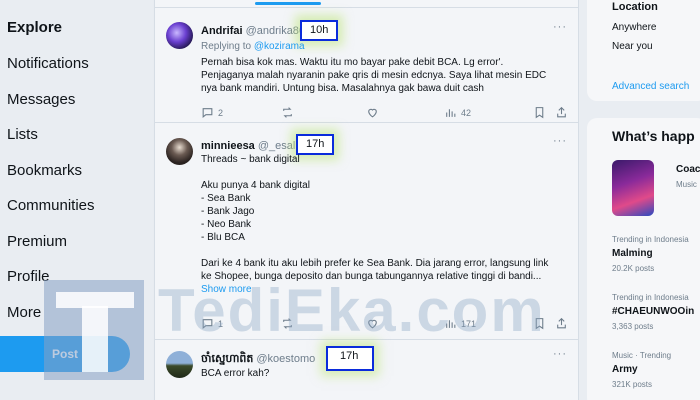 This screenshot has width=700, height=400. Describe the element at coordinates (22, 134) in the screenshot. I see `nav-item-lists: Lists` at that location.